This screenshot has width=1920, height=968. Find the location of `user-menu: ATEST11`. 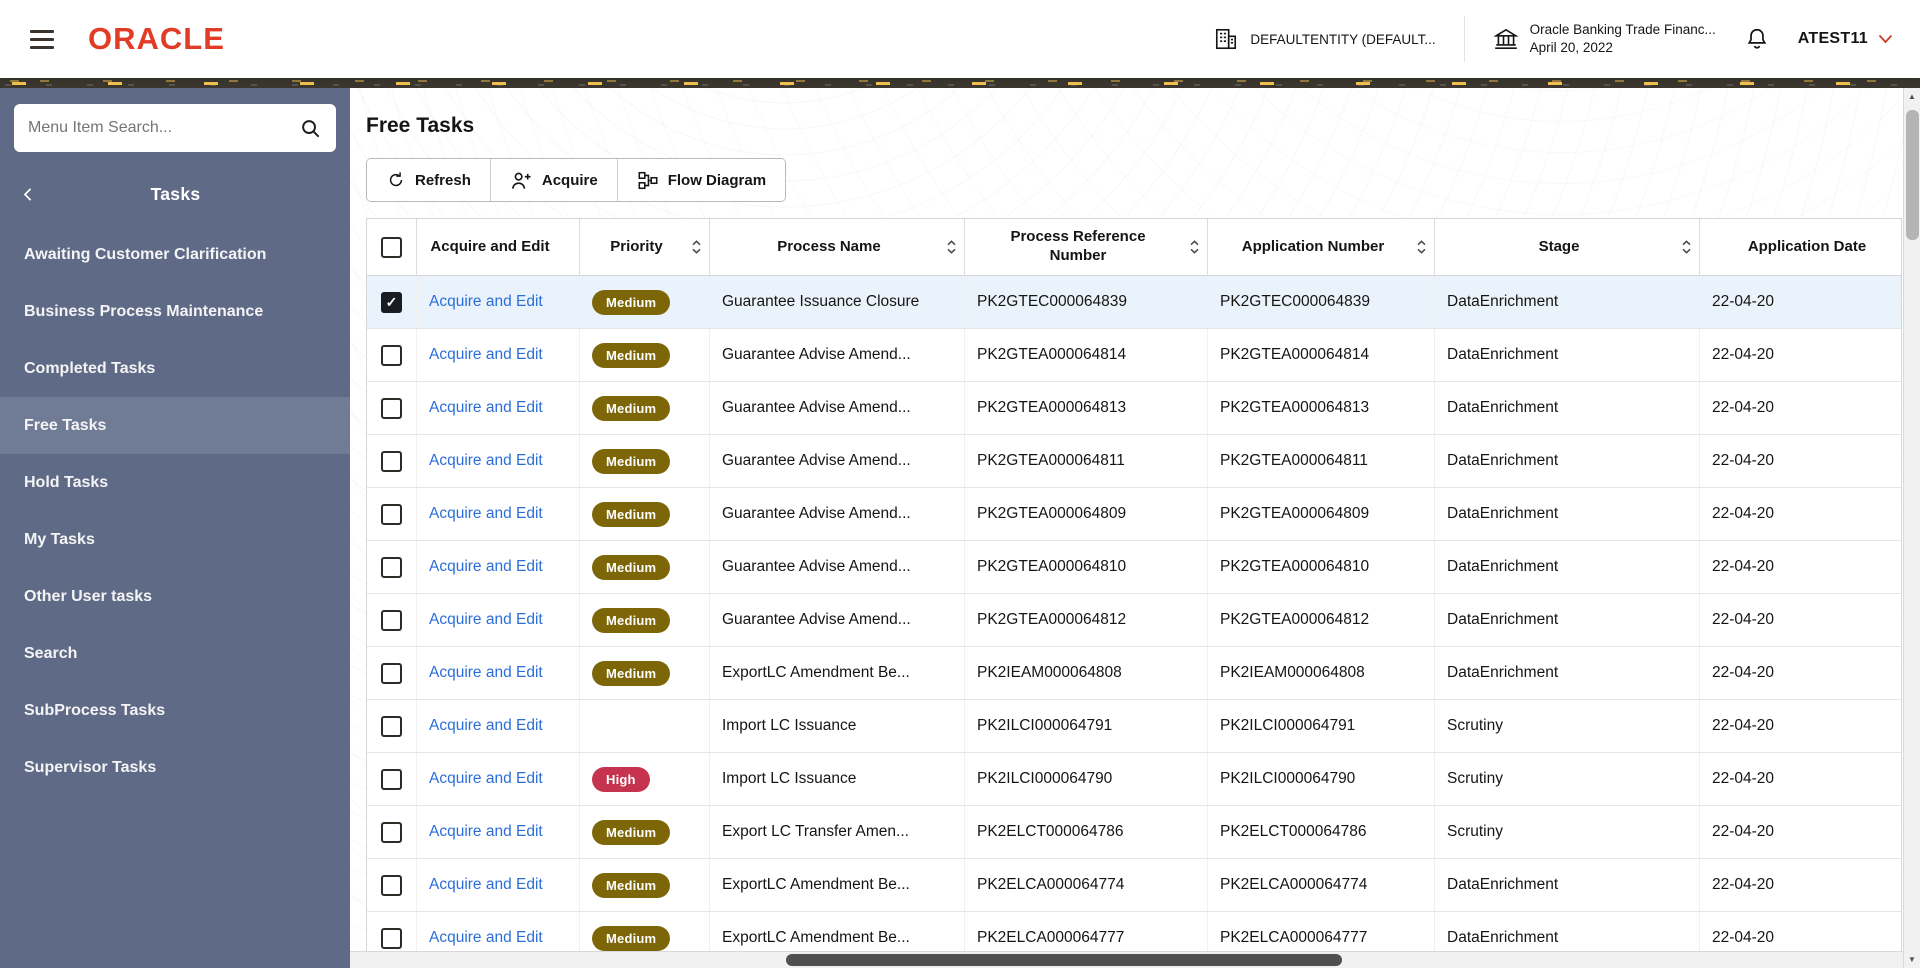

user-menu: ATEST11 is located at coordinates (1846, 39).